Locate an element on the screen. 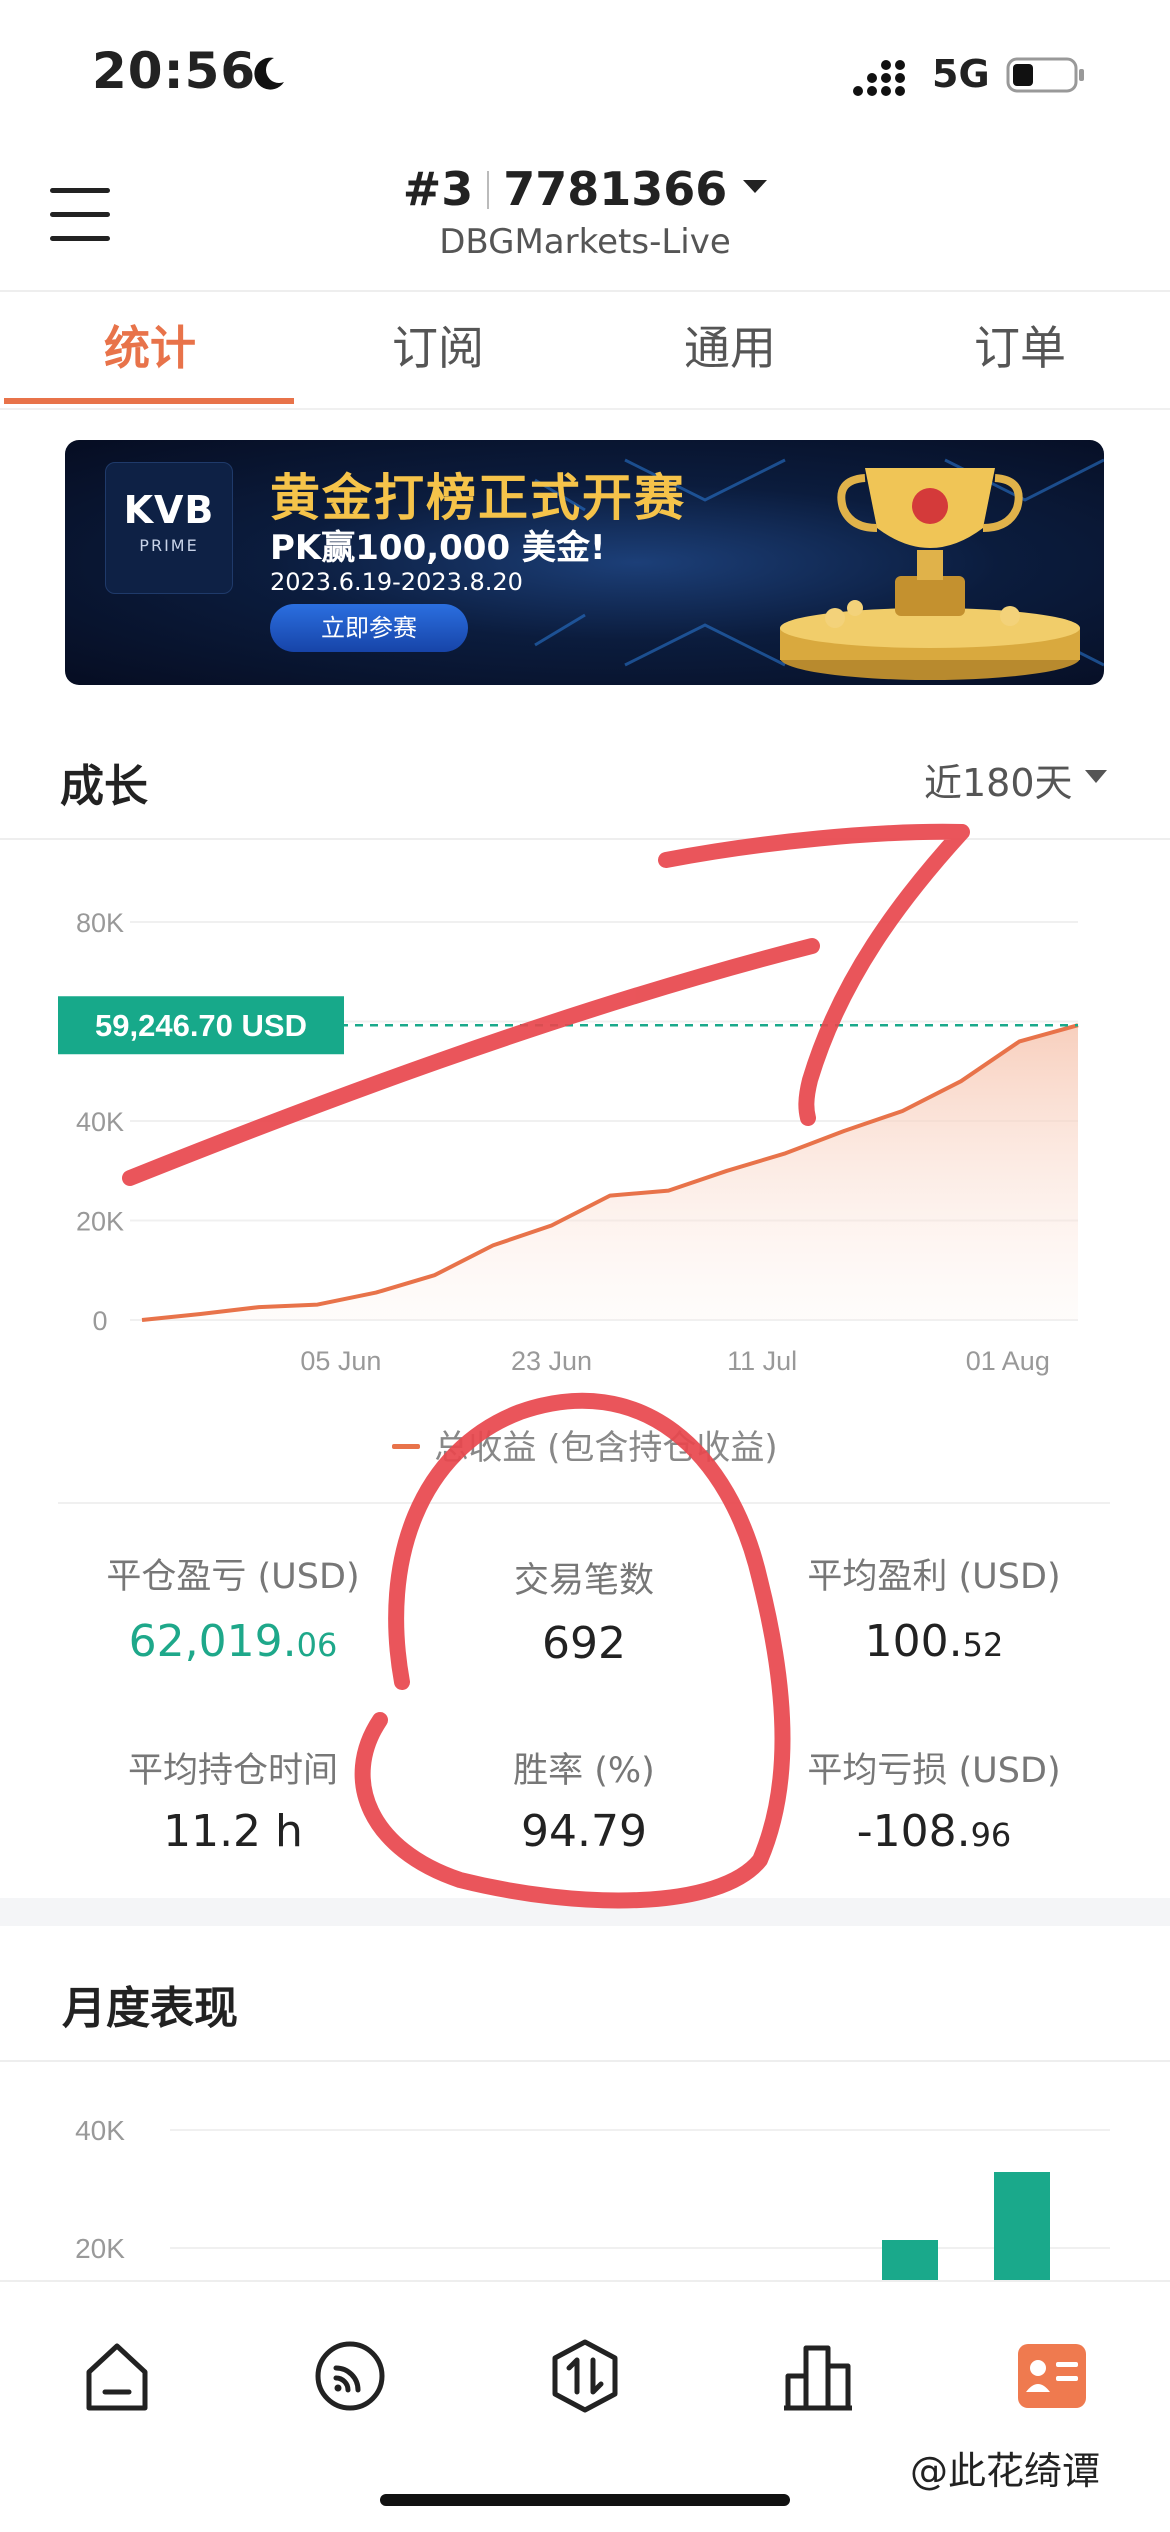 This screenshot has height=2532, width=1170. legend-line-icon is located at coordinates (406, 1446).